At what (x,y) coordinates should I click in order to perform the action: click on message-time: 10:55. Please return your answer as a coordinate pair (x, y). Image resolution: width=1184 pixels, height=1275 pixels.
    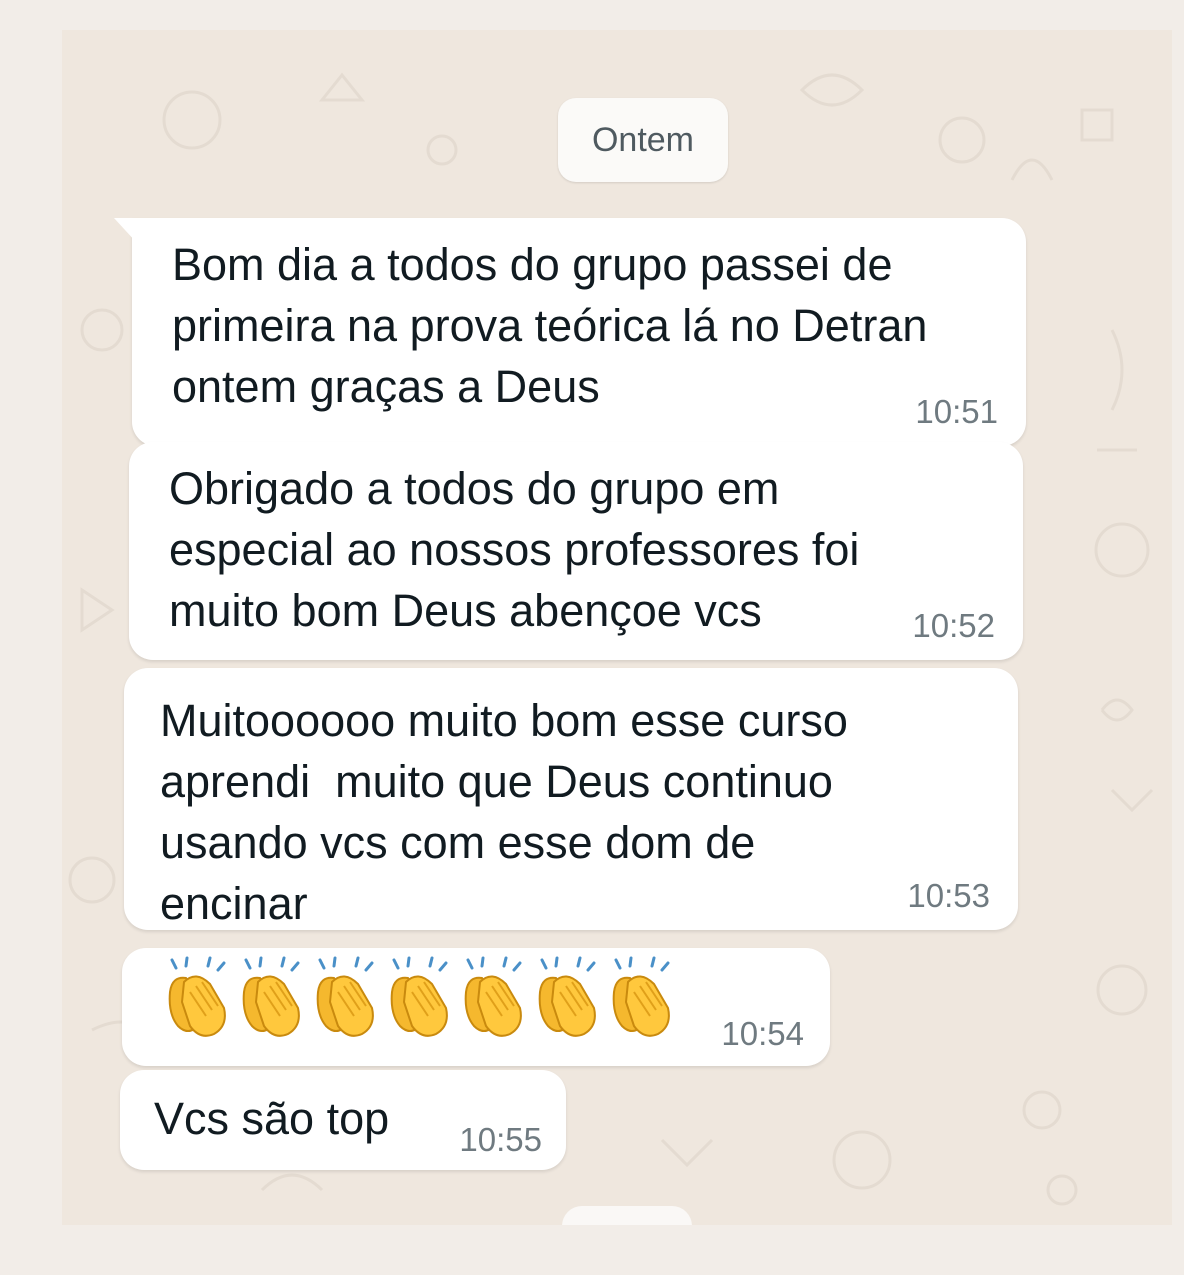
    Looking at the image, I should click on (500, 1139).